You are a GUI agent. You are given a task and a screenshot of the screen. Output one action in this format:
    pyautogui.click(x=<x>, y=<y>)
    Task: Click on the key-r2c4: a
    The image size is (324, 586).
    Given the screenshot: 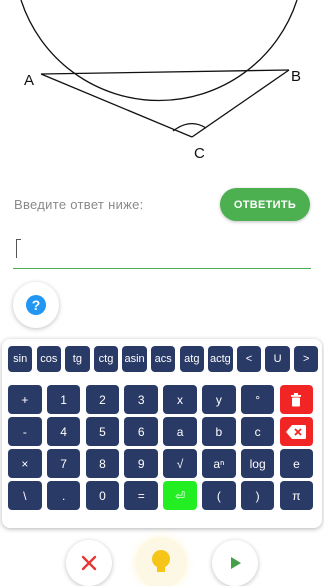 What is the action you would take?
    pyautogui.click(x=180, y=431)
    